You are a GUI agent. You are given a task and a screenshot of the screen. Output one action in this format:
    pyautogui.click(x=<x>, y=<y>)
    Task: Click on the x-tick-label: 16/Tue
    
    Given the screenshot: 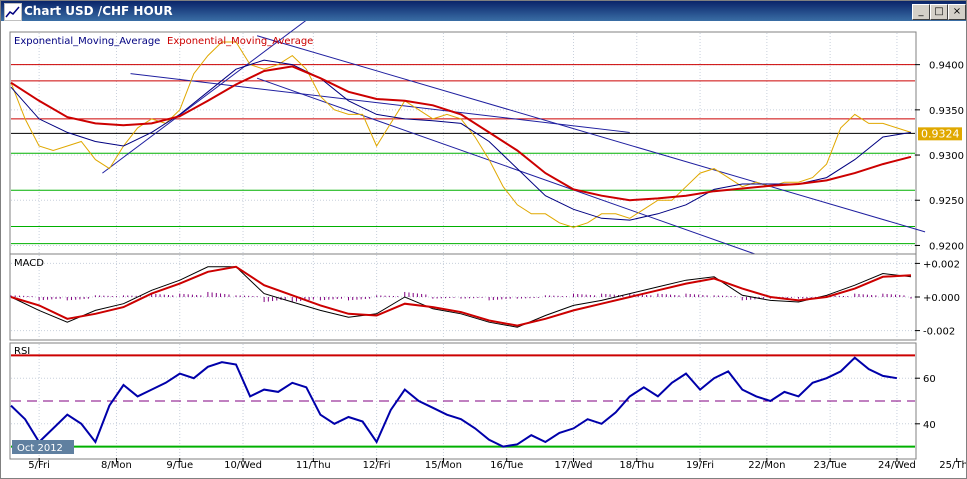 What is the action you would take?
    pyautogui.click(x=506, y=465)
    